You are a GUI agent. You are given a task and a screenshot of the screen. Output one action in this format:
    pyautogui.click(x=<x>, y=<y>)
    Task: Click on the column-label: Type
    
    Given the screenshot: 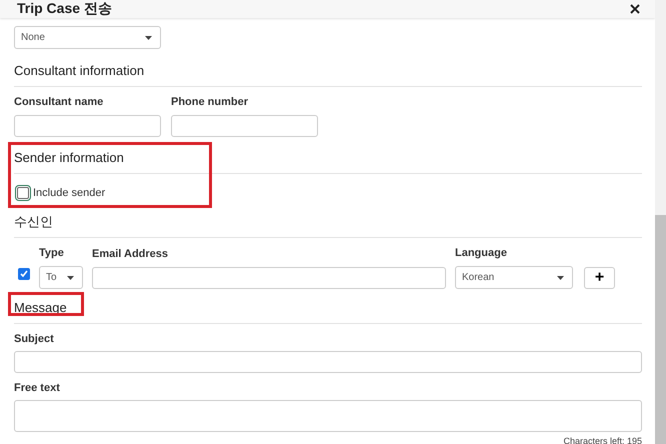 What is the action you would take?
    pyautogui.click(x=52, y=253)
    